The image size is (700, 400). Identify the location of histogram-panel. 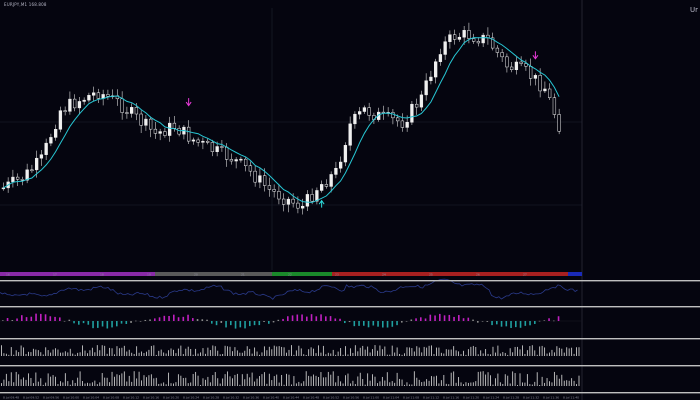
(291, 321).